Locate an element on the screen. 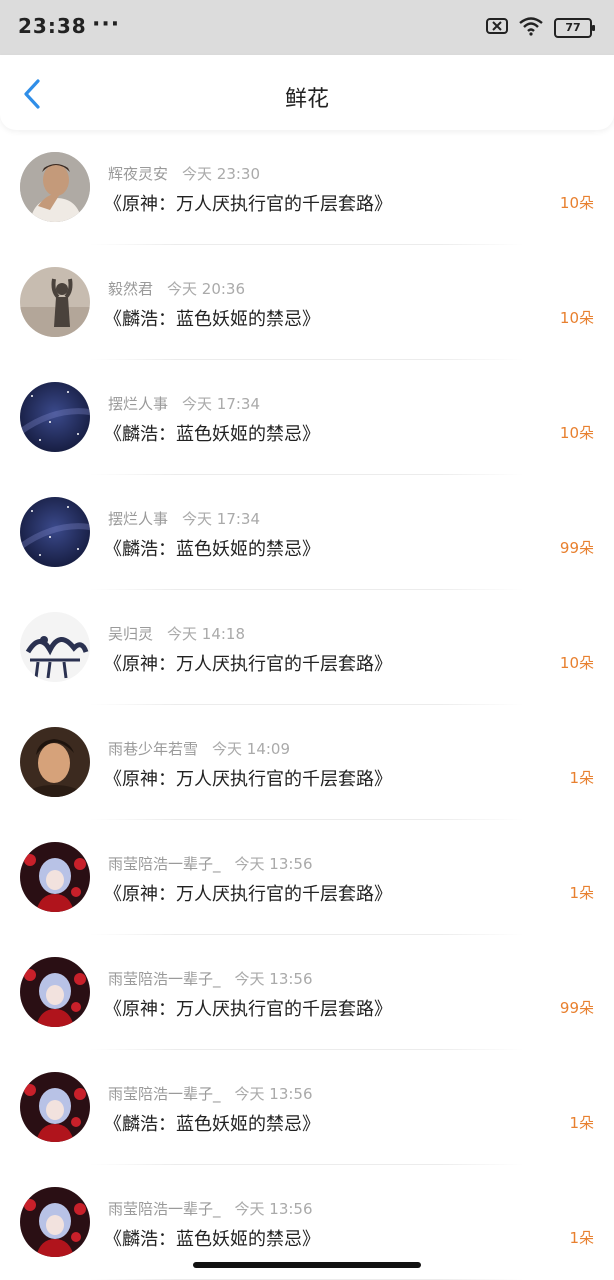 The height and width of the screenshot is (1280, 614). list-item: 雨莹陪浩一辈子_ 今天 13:56 《原神：万人厌执行官的千层套路》 1朵 is located at coordinates (307, 877).